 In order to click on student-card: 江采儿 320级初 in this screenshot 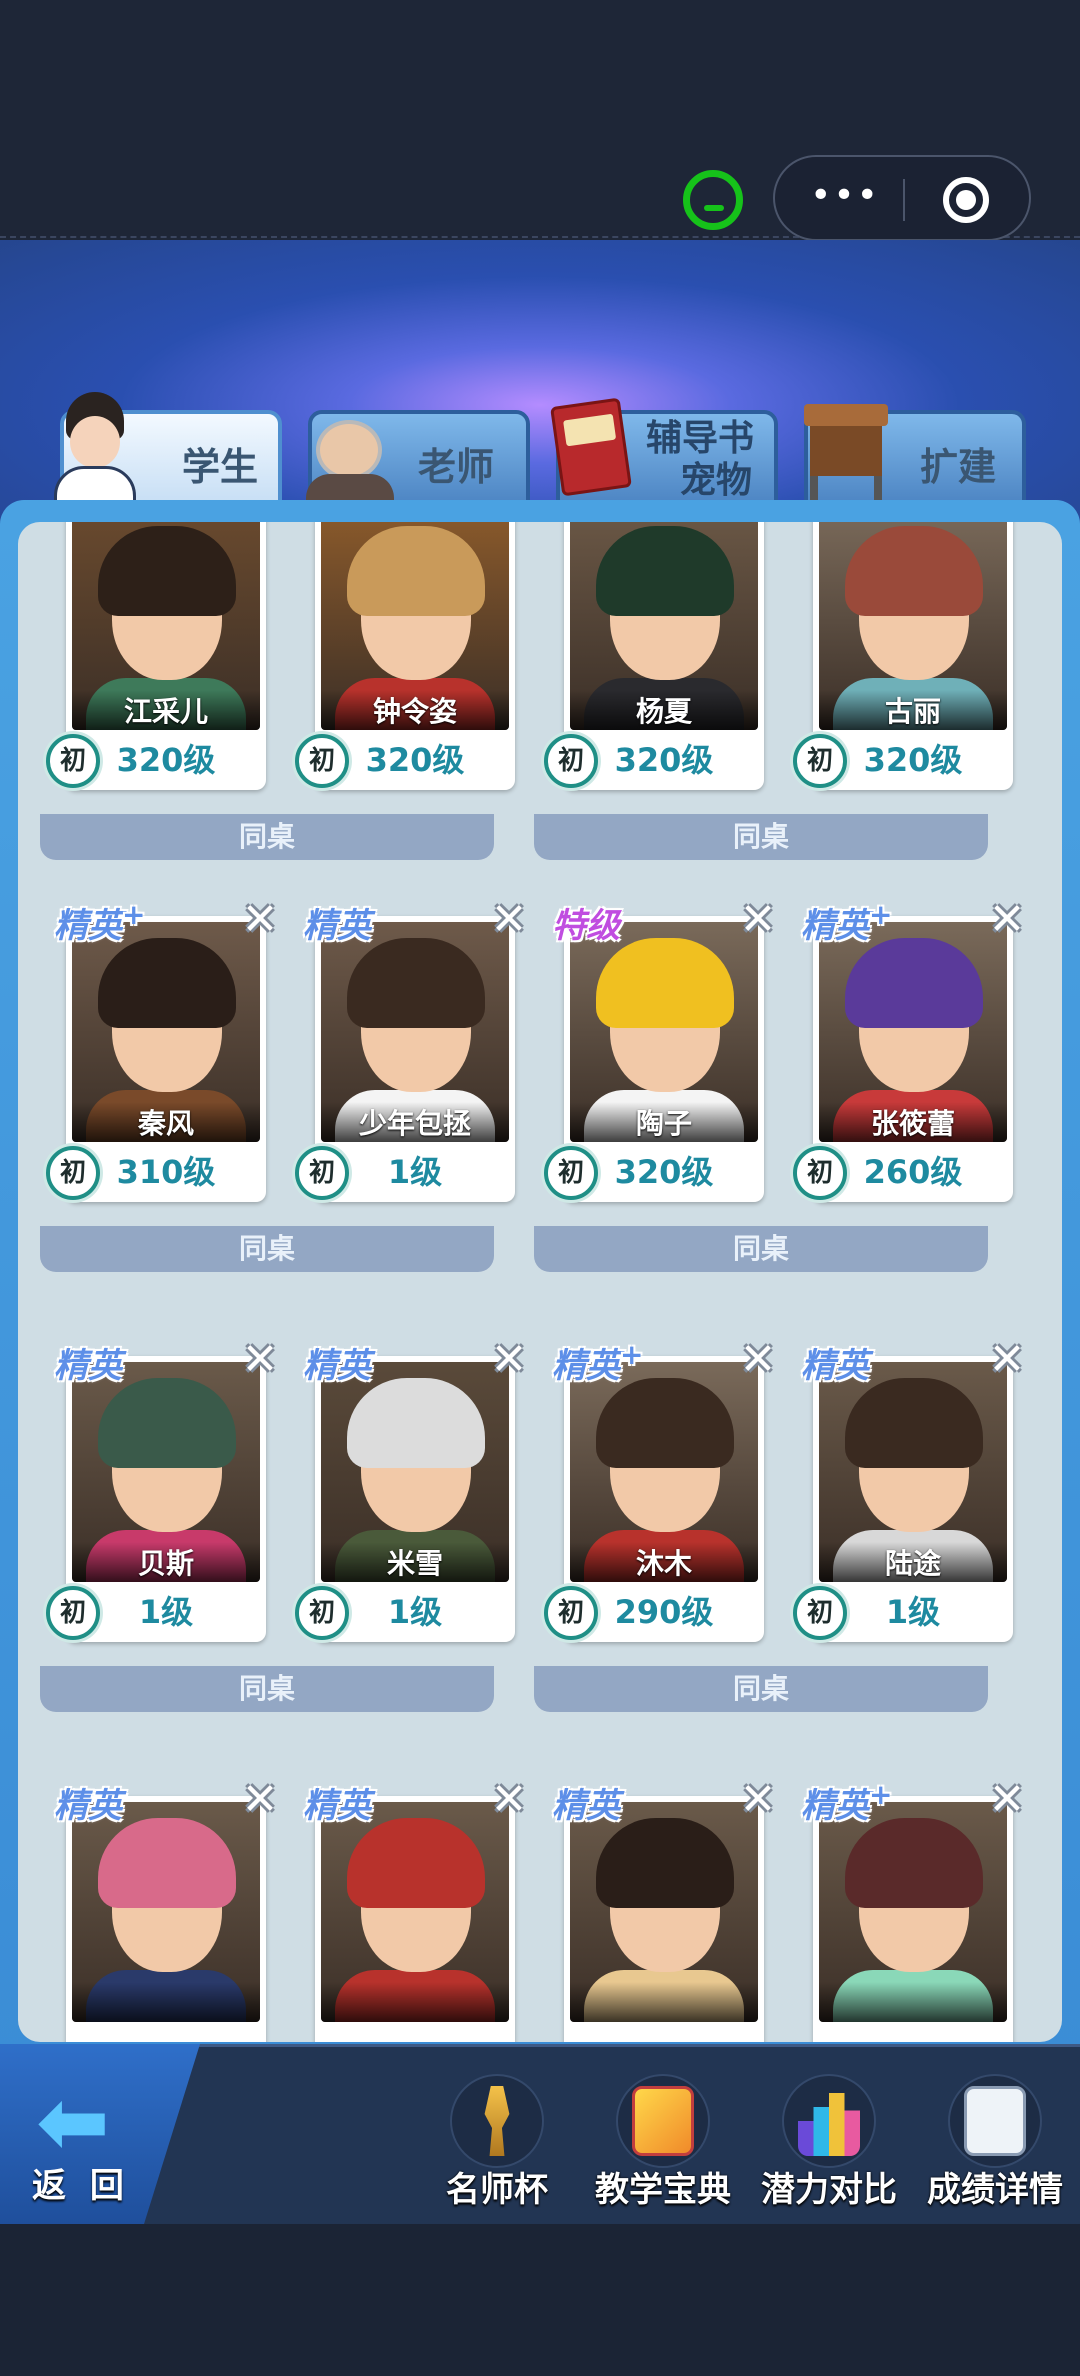, I will do `click(156, 656)`.